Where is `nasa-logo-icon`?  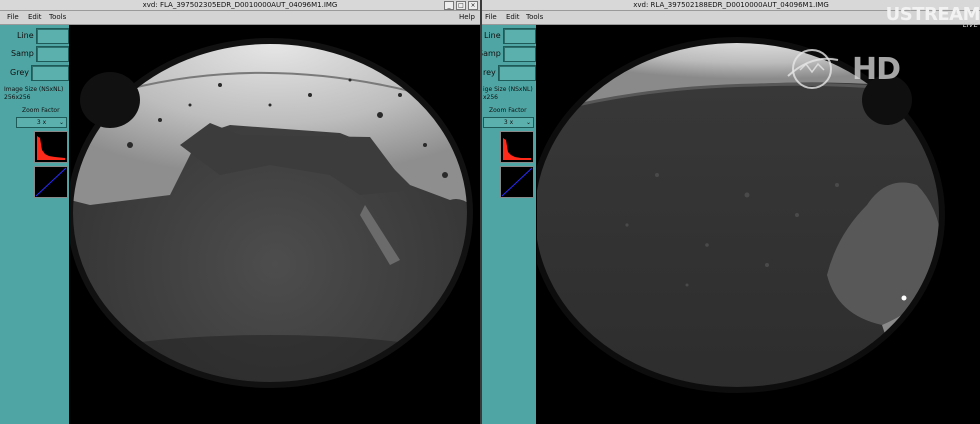 nasa-logo-icon is located at coordinates (813, 69).